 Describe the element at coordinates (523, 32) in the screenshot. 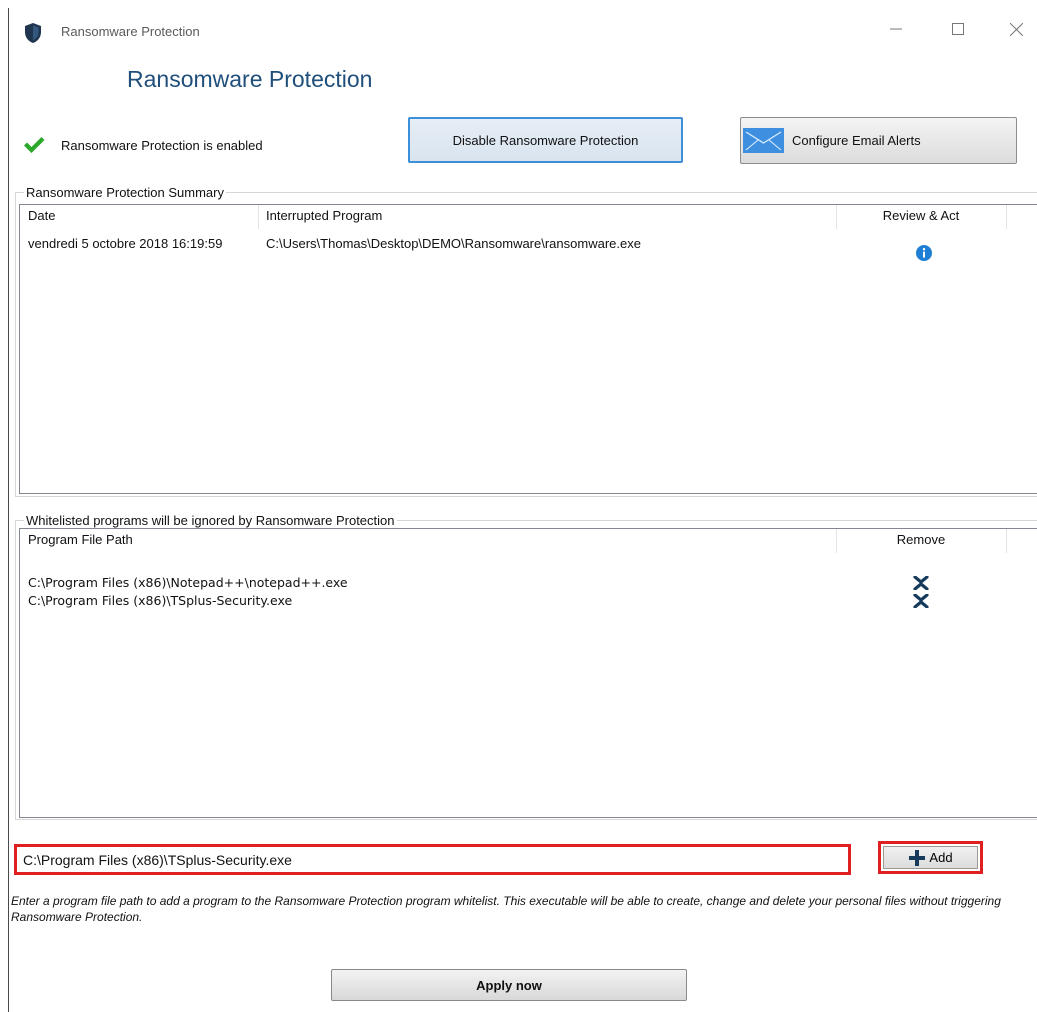

I see `title-bar: Ransomware Protection` at that location.